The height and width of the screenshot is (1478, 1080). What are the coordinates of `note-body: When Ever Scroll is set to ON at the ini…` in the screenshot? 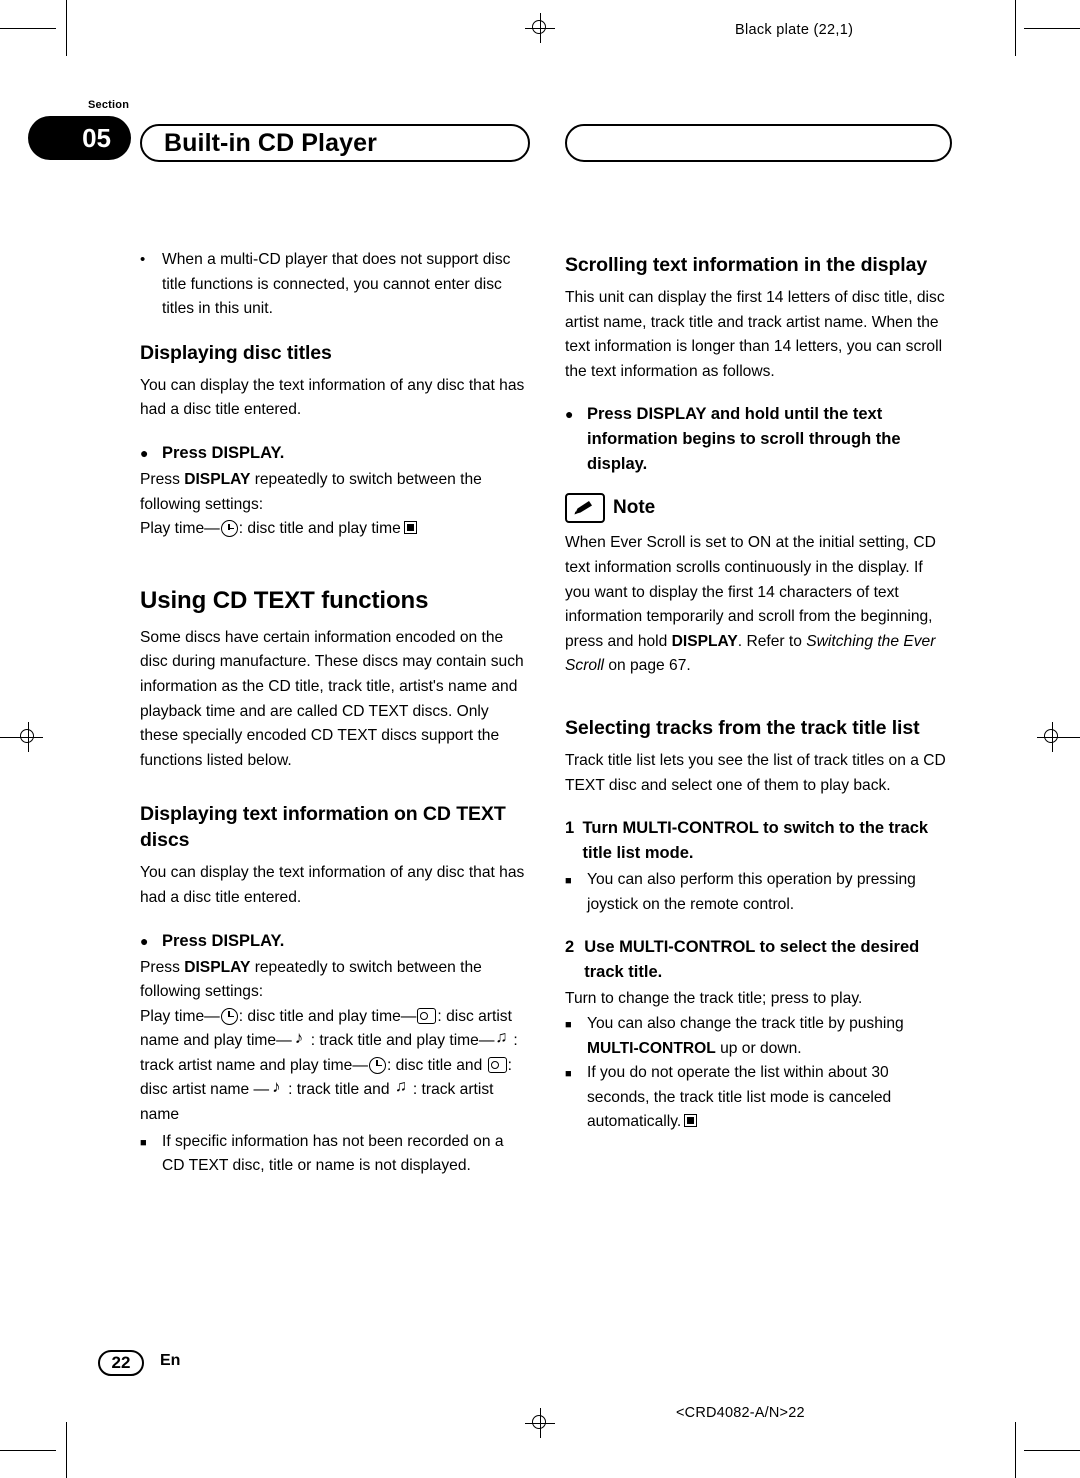 It's located at (757, 605).